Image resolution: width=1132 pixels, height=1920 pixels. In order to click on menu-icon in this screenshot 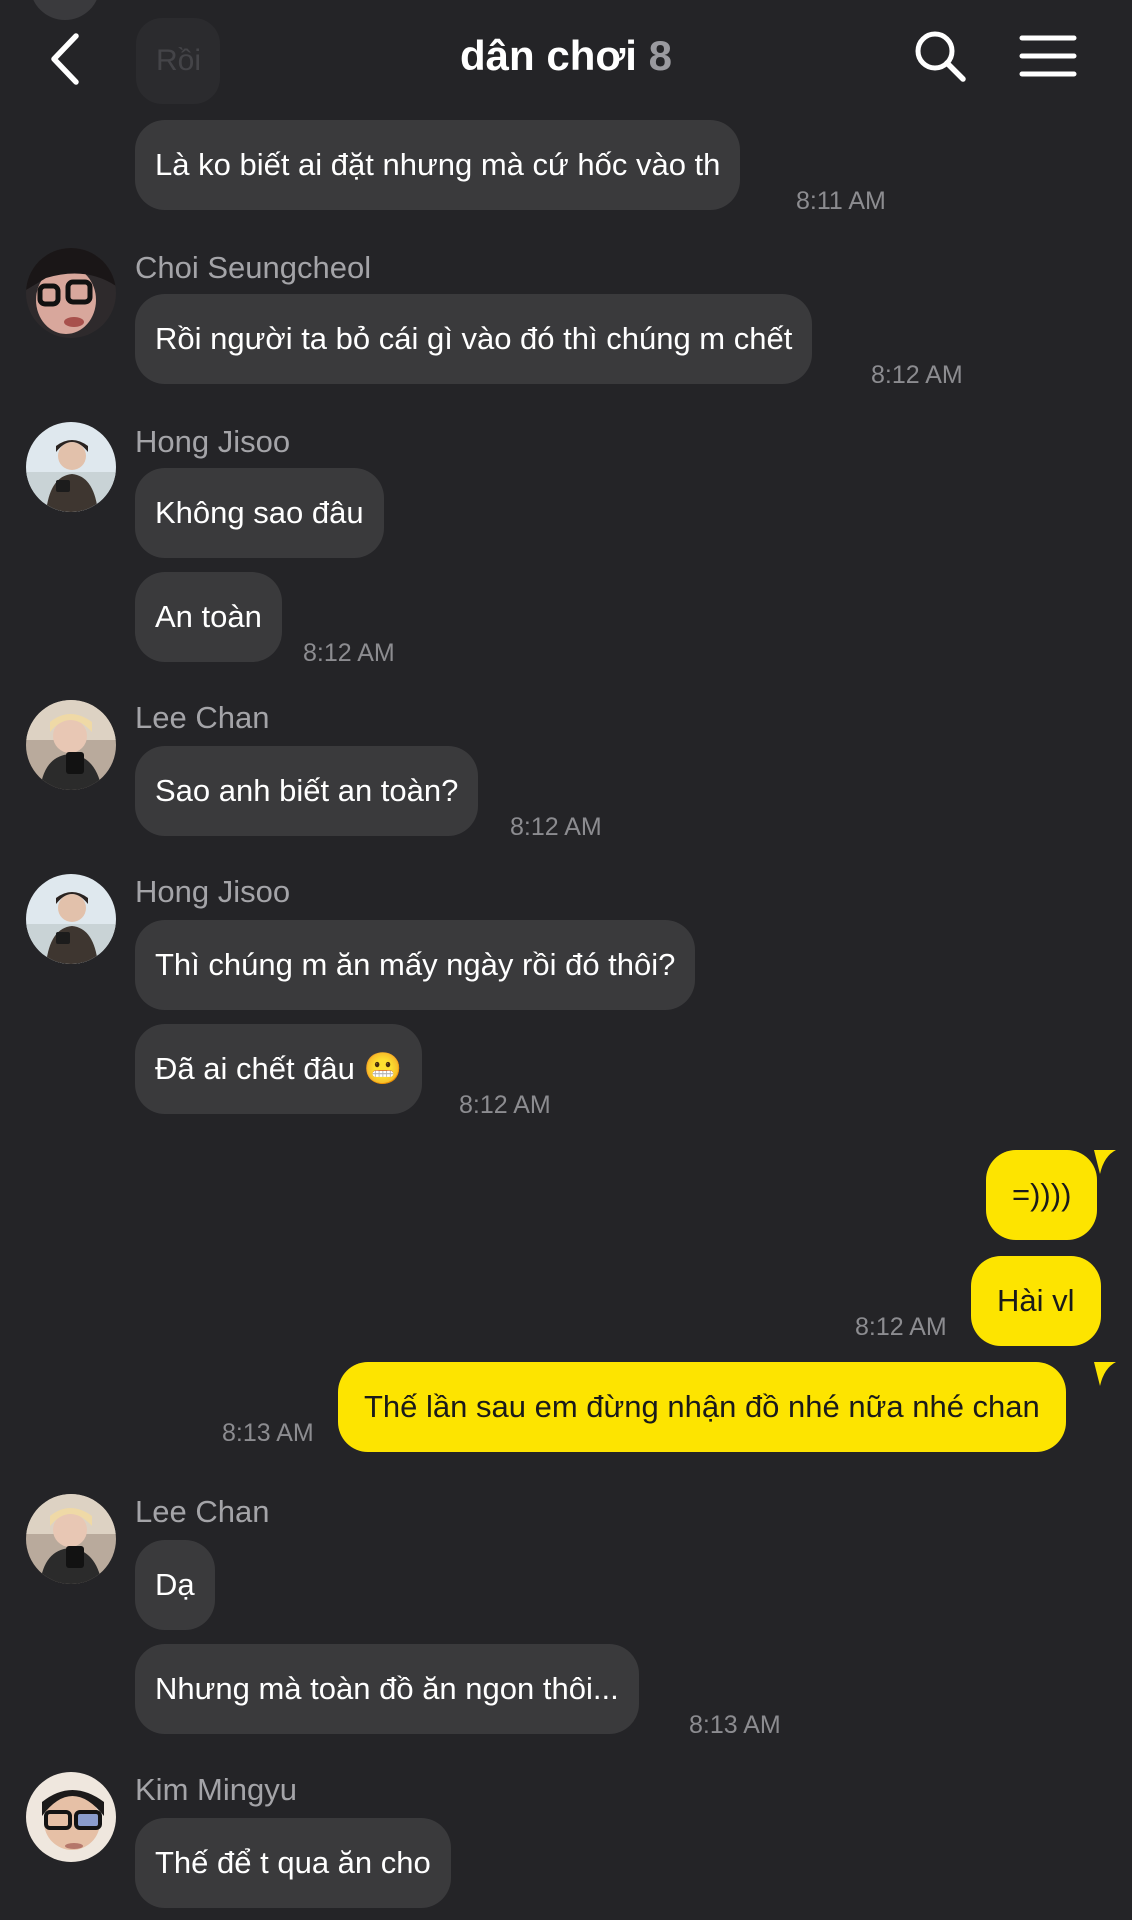, I will do `click(1048, 56)`.